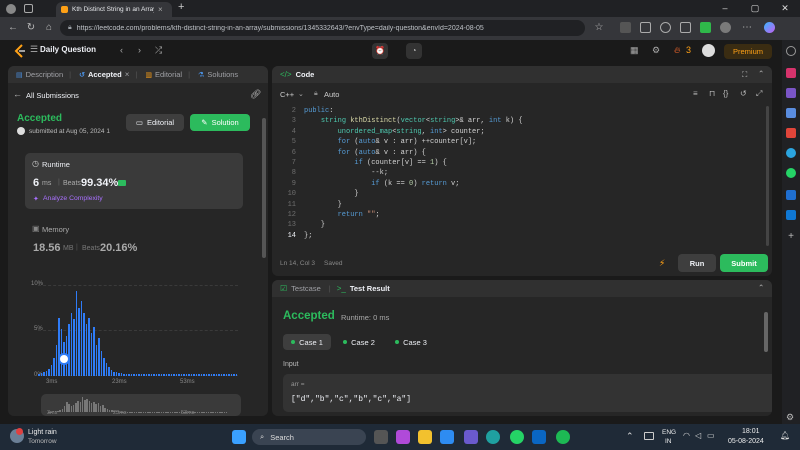  I want to click on daily-question-title: Daily Question, so click(68, 49).